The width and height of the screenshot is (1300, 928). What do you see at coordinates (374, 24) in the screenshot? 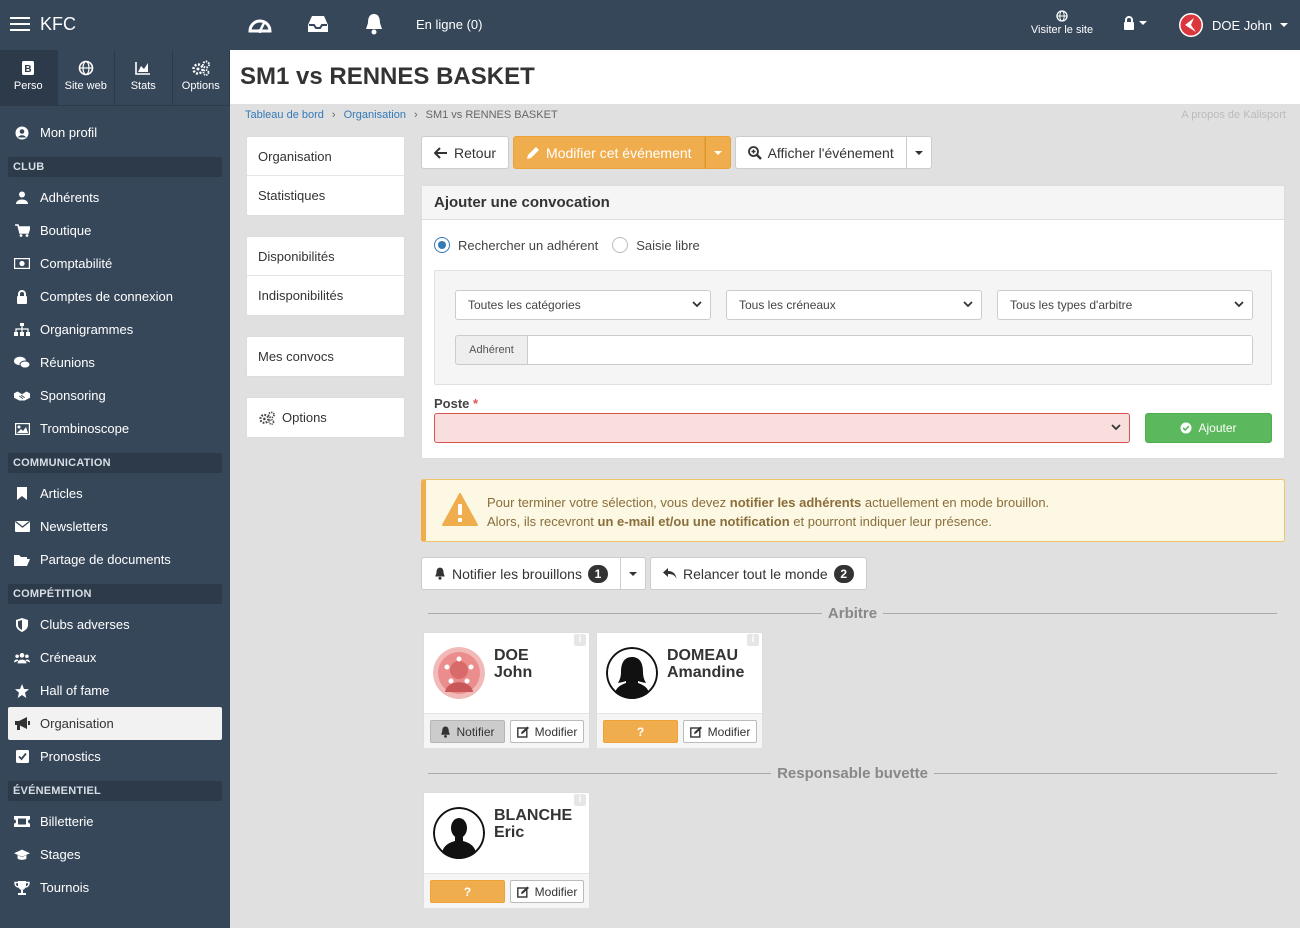
I see `bell-icon` at bounding box center [374, 24].